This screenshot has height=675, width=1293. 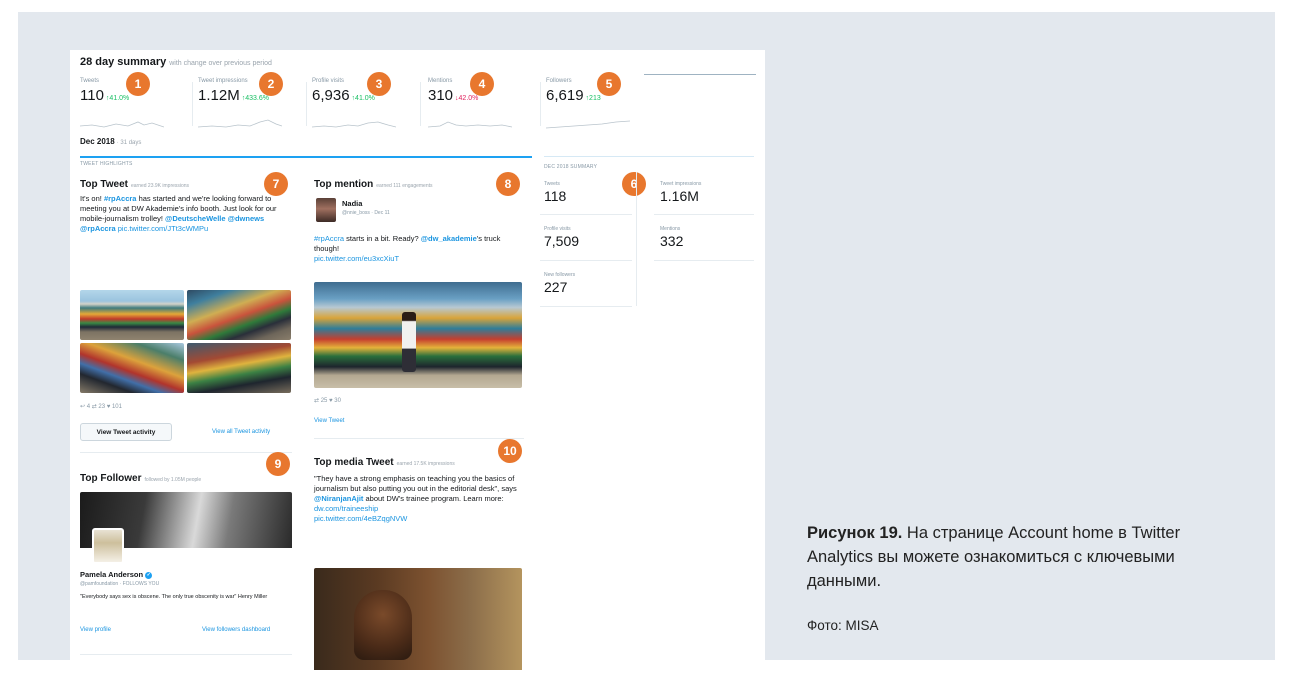 What do you see at coordinates (220, 63) in the screenshot?
I see `summary-subtitle: with change over previous period` at bounding box center [220, 63].